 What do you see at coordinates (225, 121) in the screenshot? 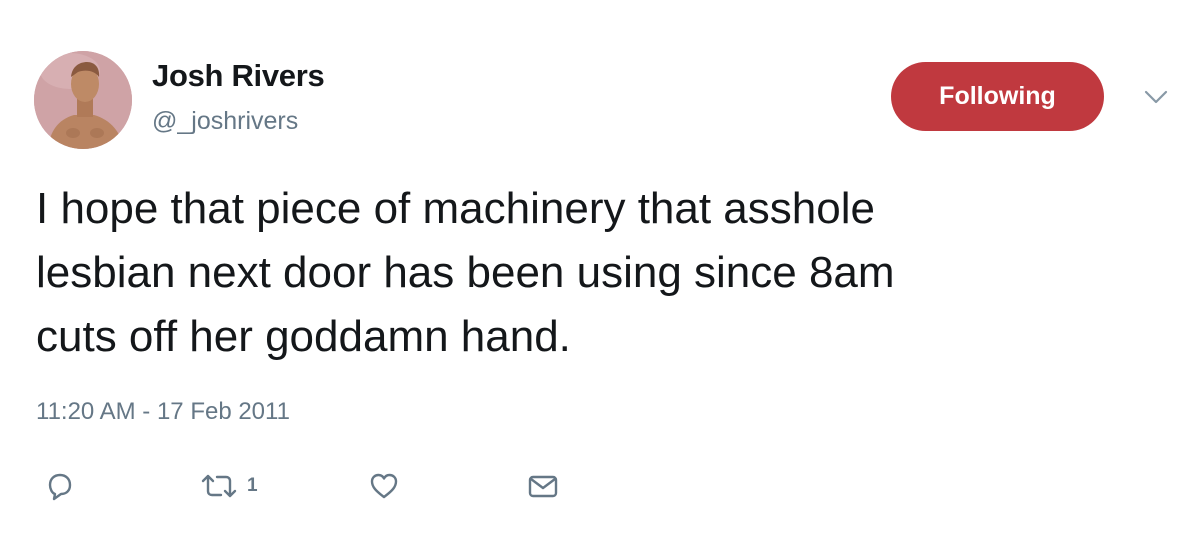
I see `user-handle: @_joshrivers` at bounding box center [225, 121].